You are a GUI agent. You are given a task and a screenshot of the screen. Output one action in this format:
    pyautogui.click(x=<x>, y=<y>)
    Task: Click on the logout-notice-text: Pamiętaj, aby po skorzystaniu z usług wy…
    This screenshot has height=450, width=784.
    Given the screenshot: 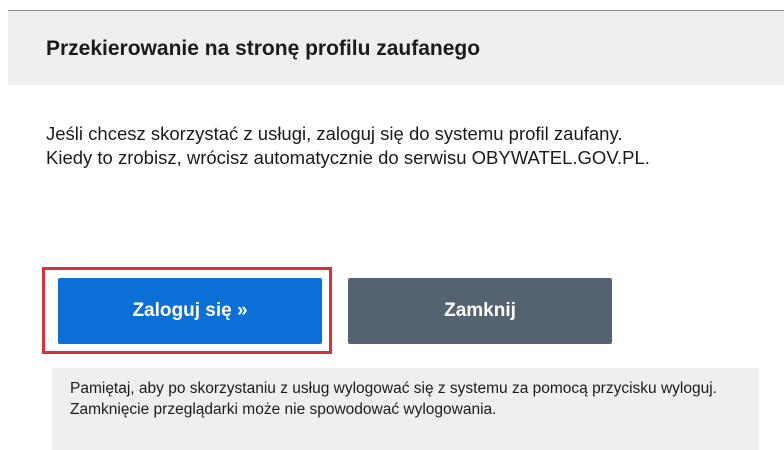 What is the action you would take?
    pyautogui.click(x=393, y=399)
    